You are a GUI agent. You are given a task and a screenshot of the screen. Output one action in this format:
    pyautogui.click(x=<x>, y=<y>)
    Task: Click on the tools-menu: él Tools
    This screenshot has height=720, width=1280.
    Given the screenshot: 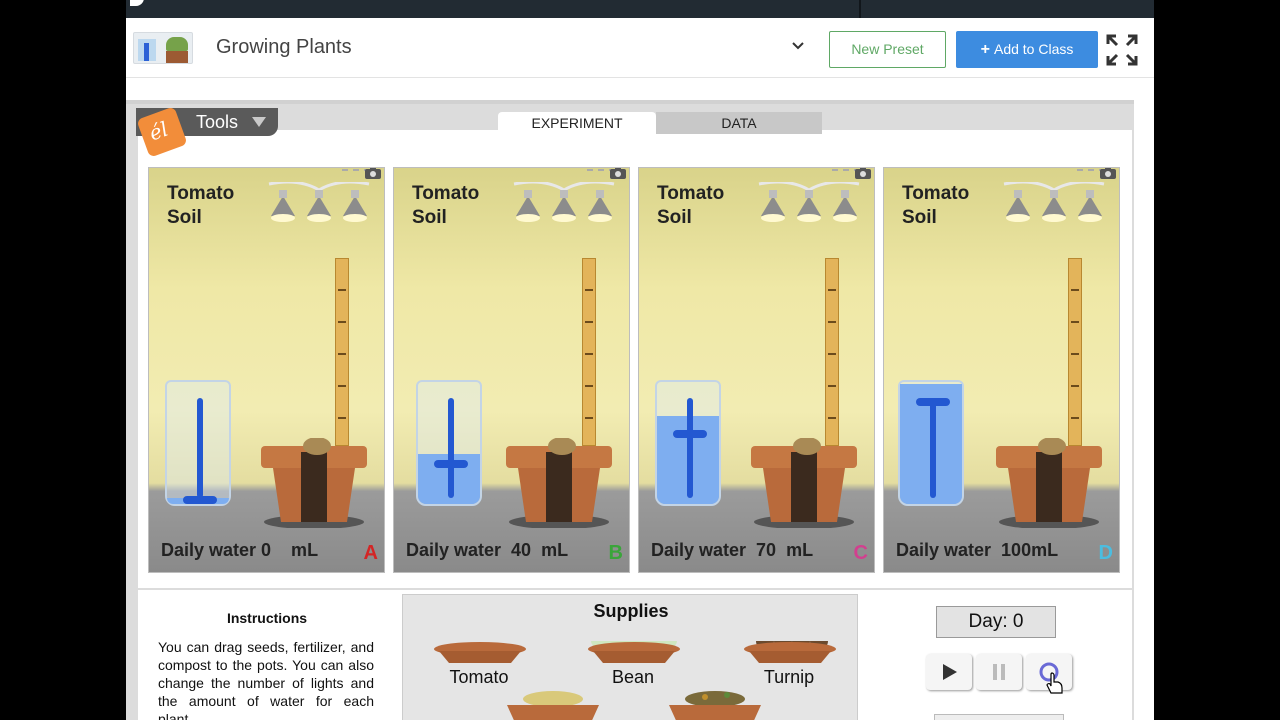 What is the action you would take?
    pyautogui.click(x=207, y=132)
    